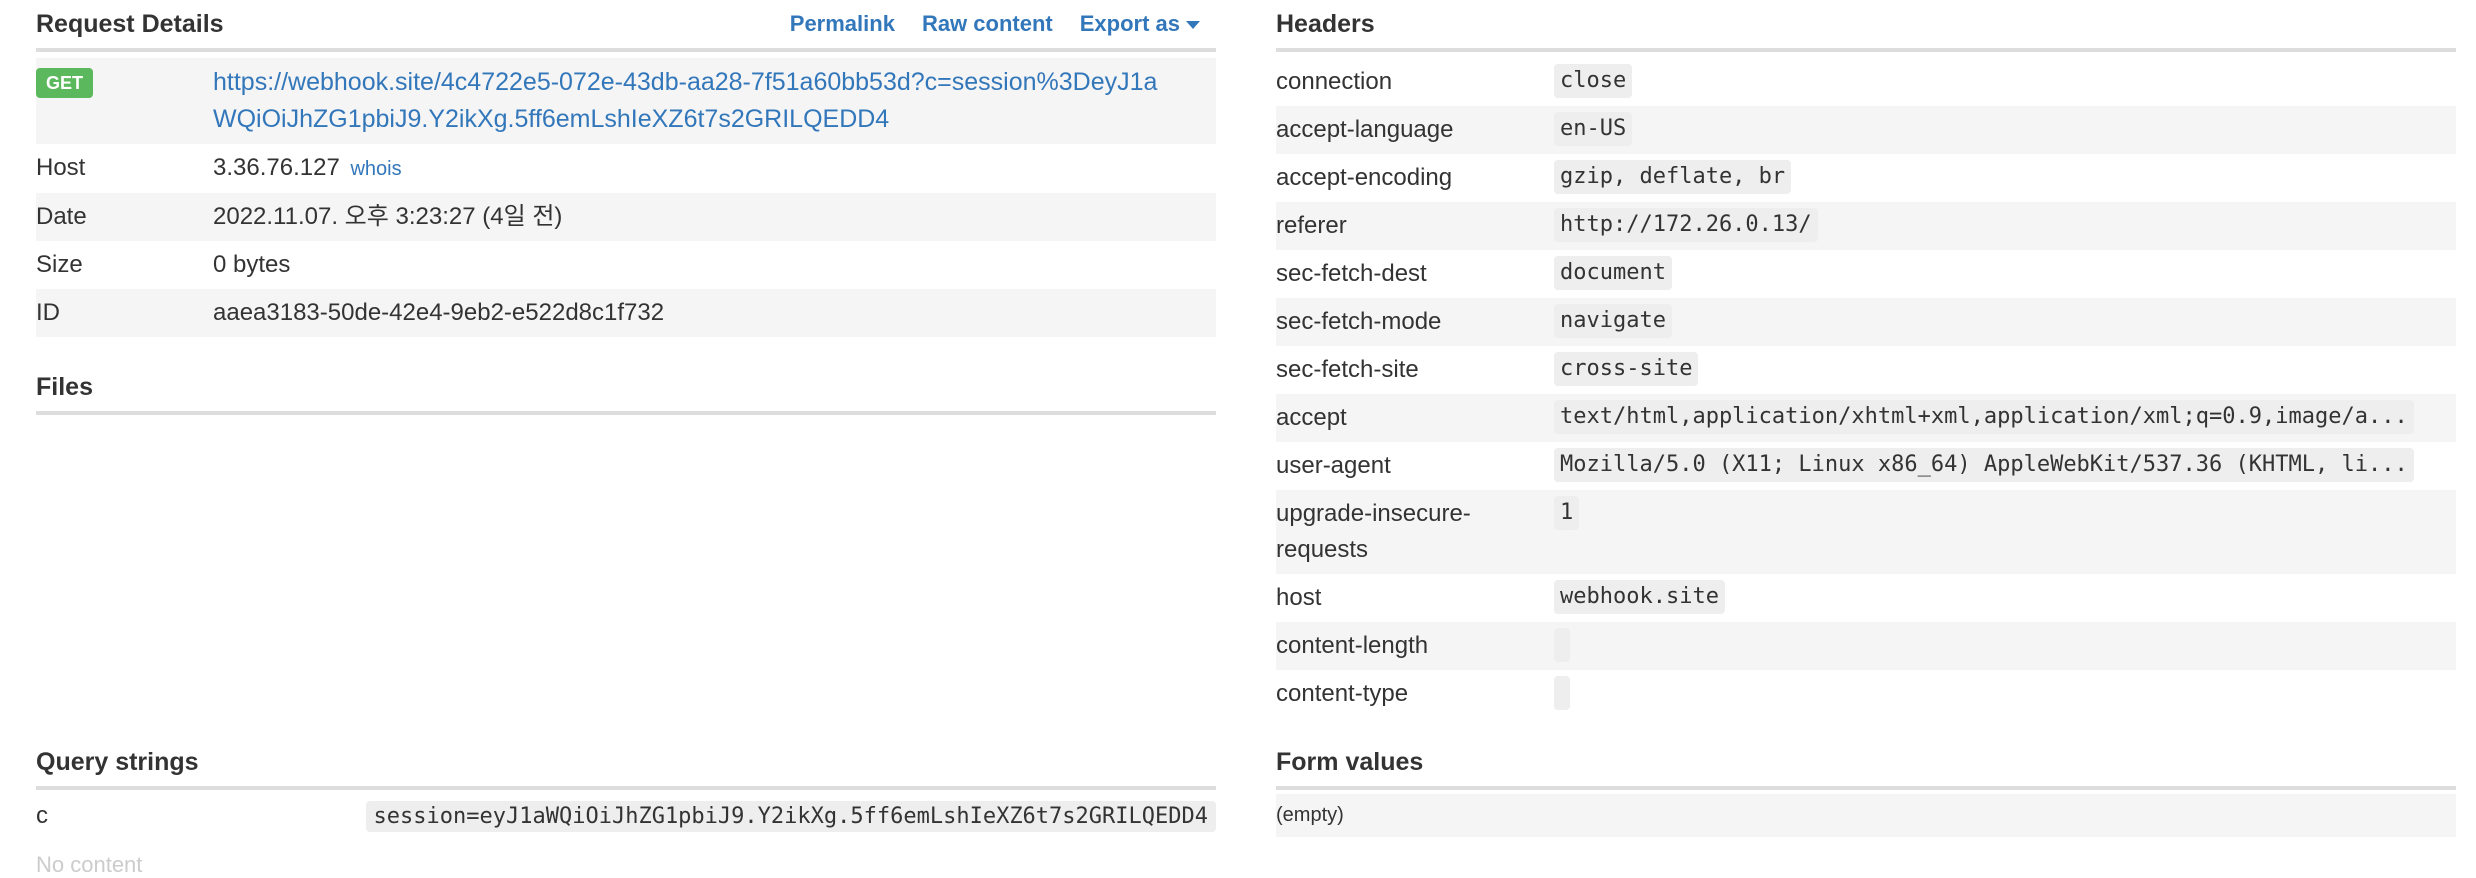 This screenshot has width=2476, height=878. I want to click on form-values-header: Form values, so click(1866, 764).